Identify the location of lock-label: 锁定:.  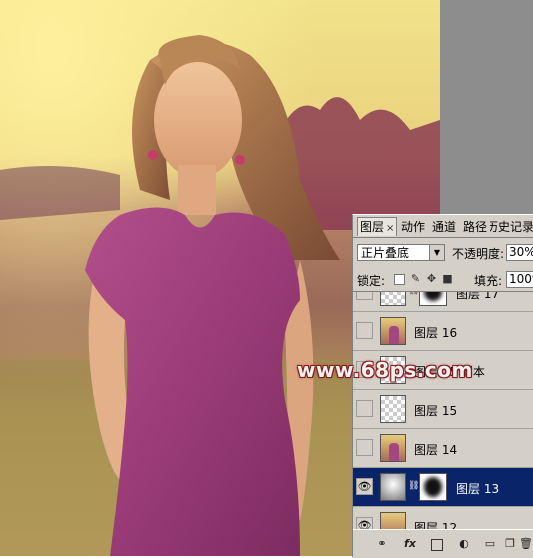
(371, 281).